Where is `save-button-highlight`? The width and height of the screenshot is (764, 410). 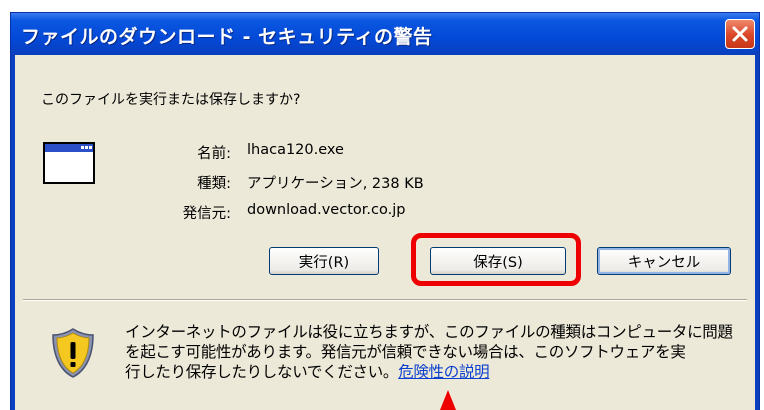 save-button-highlight is located at coordinates (496, 259).